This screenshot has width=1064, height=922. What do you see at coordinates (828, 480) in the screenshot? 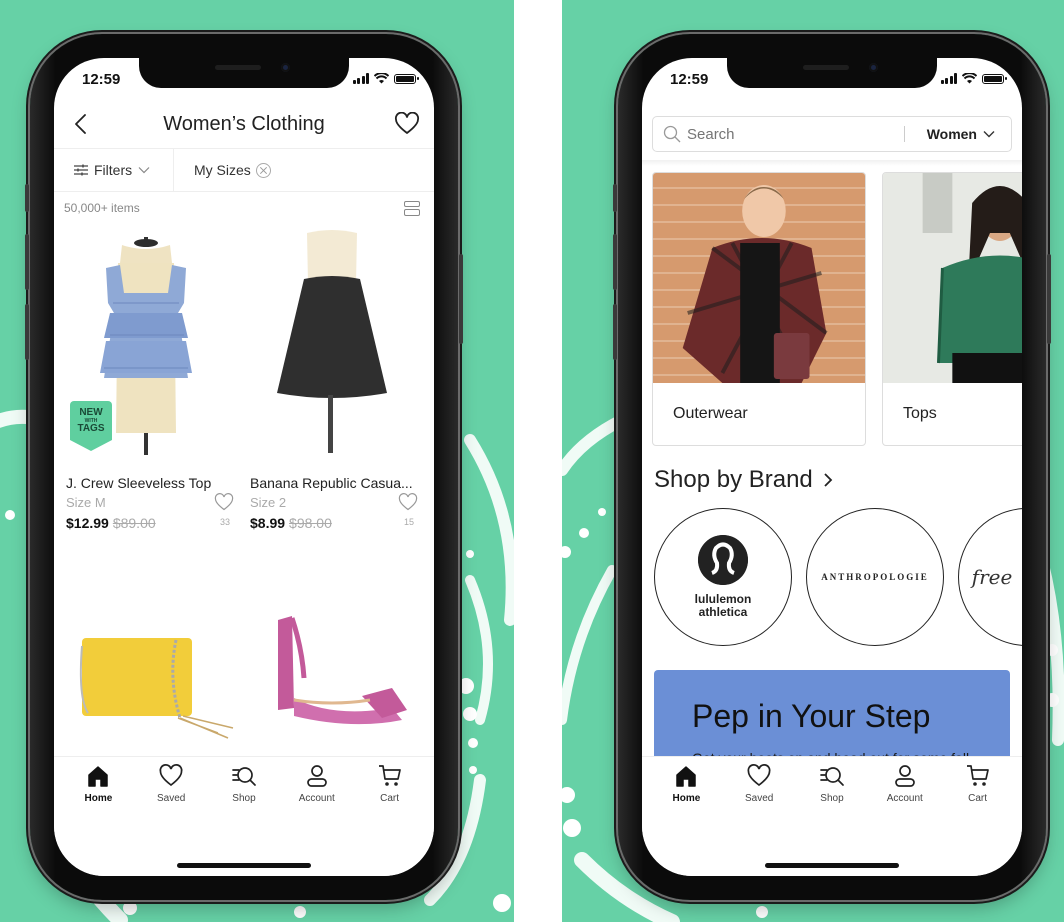
I see `chevron-right-icon` at bounding box center [828, 480].